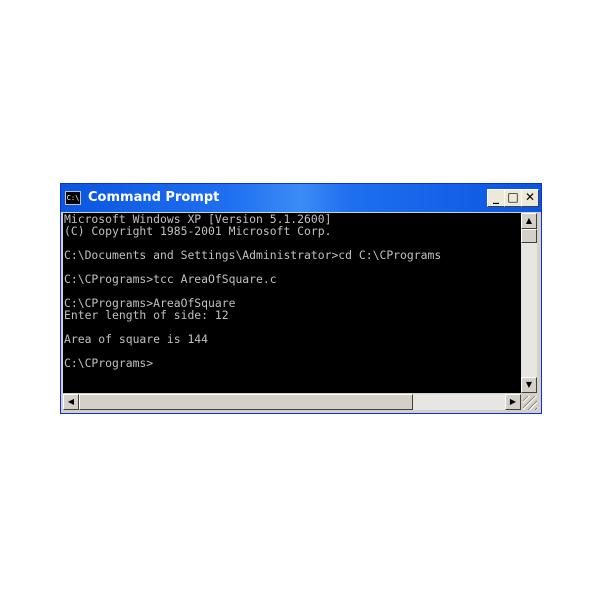 Image resolution: width=600 pixels, height=600 pixels. I want to click on scroll-left-button: ◀, so click(71, 402).